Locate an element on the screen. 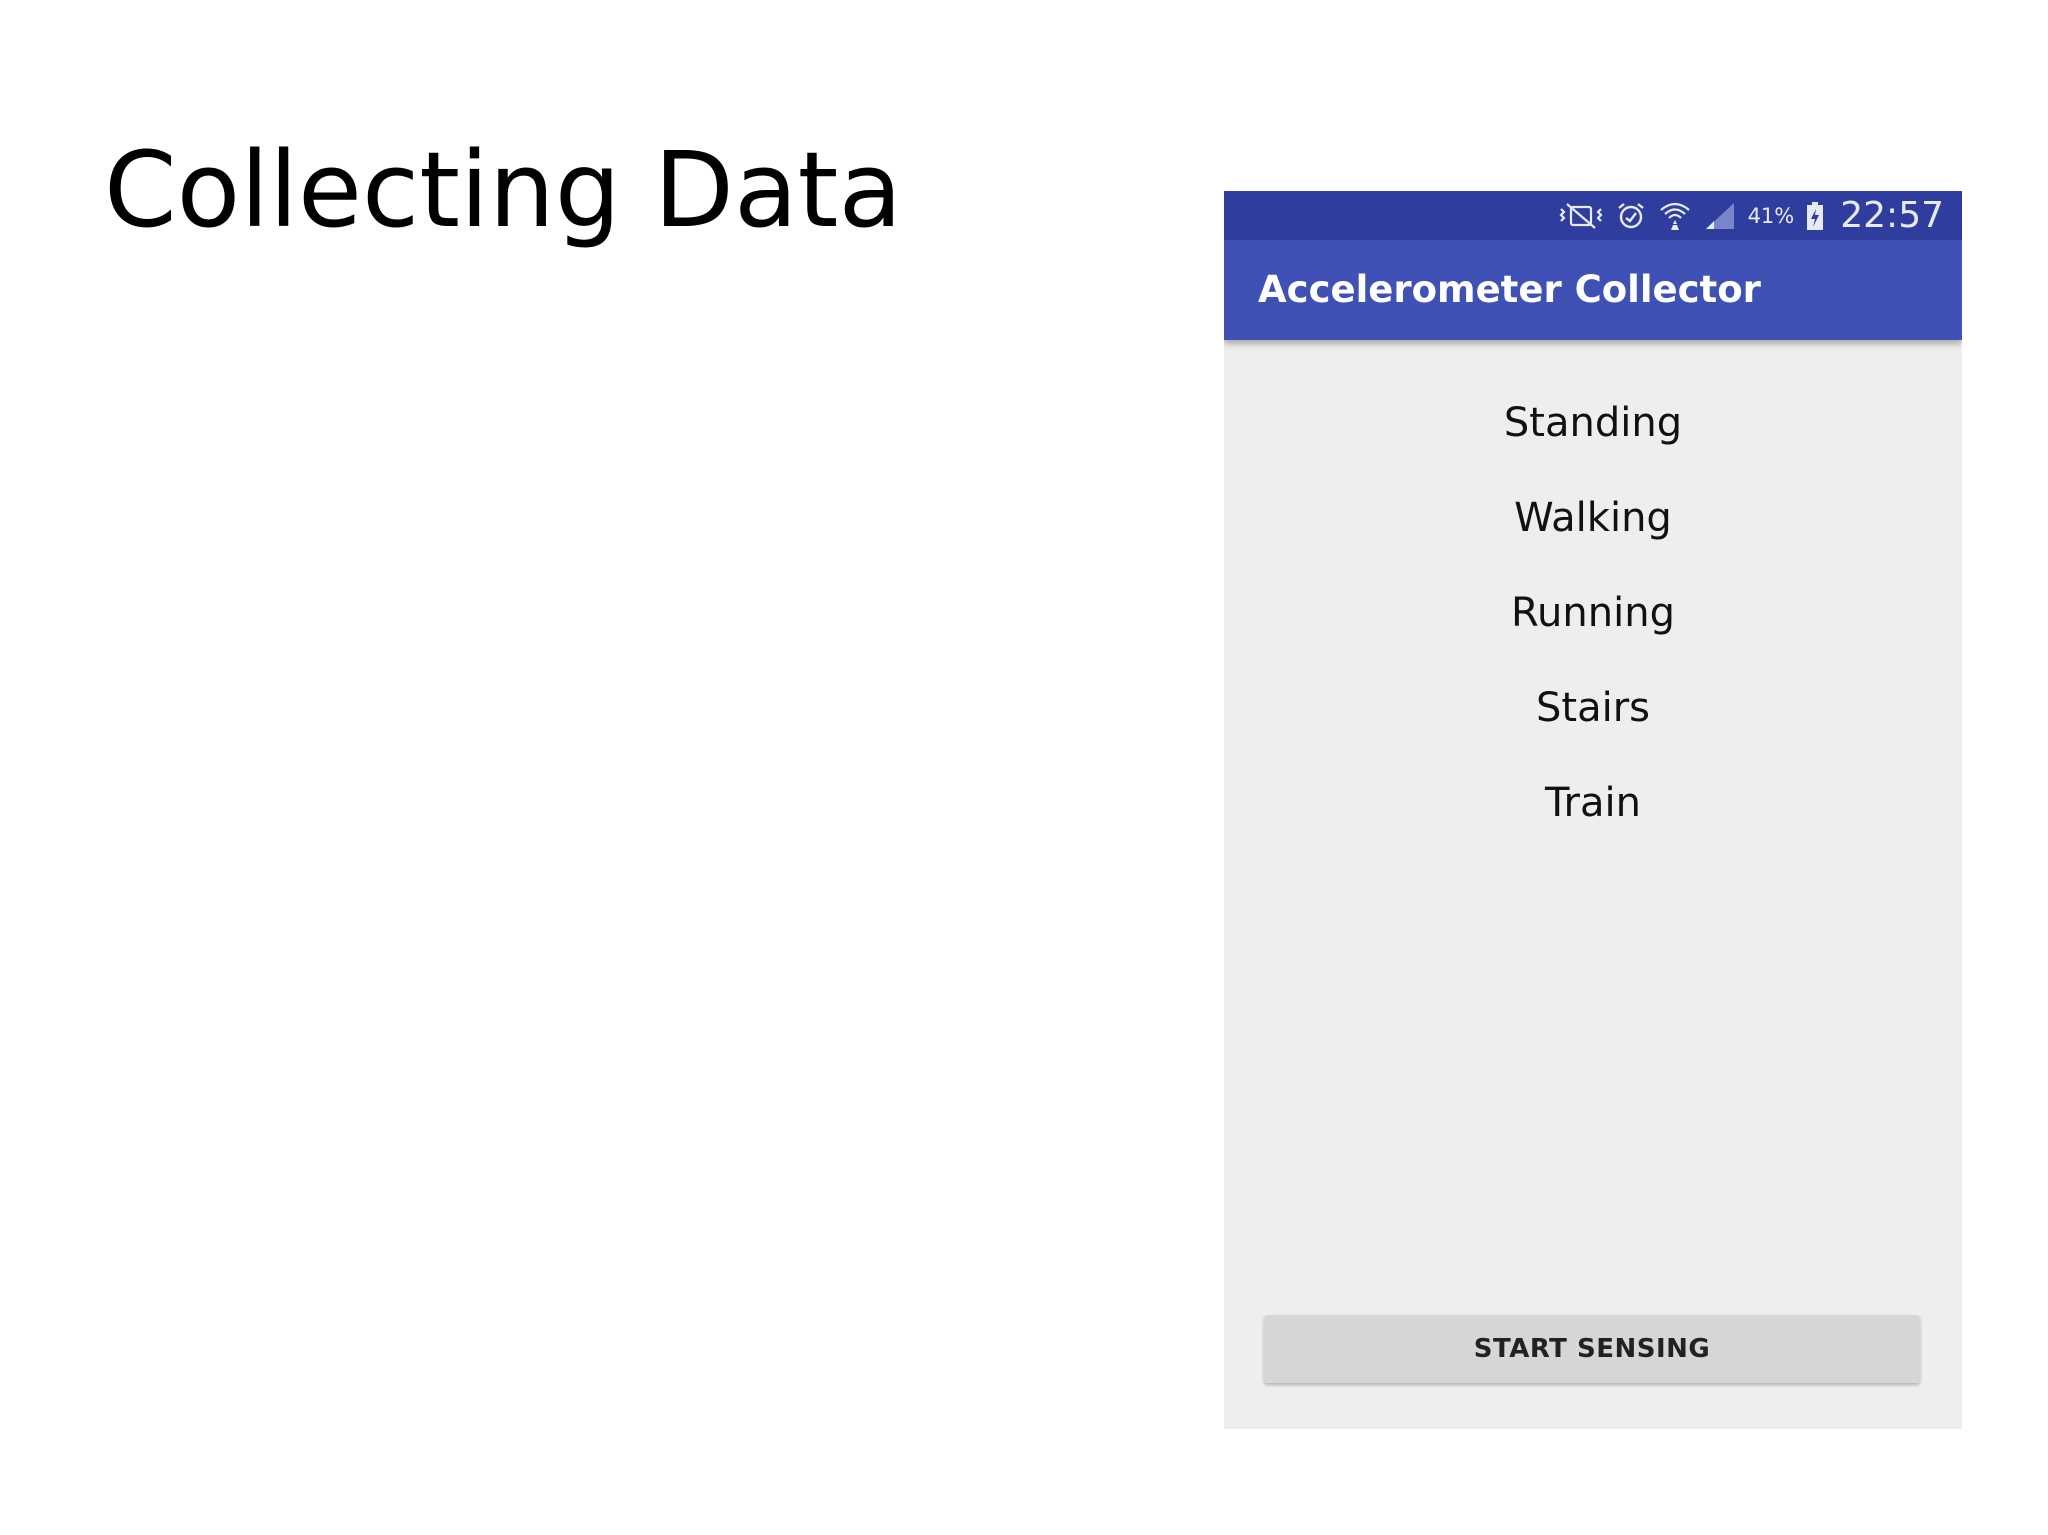 The height and width of the screenshot is (1535, 2048). status-bar: 41% 22:57 is located at coordinates (1593, 215).